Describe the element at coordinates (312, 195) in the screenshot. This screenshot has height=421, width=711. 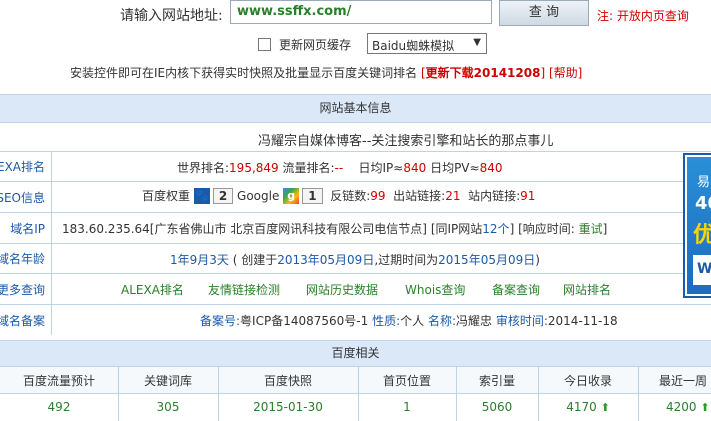
I see `google-pr: 1` at that location.